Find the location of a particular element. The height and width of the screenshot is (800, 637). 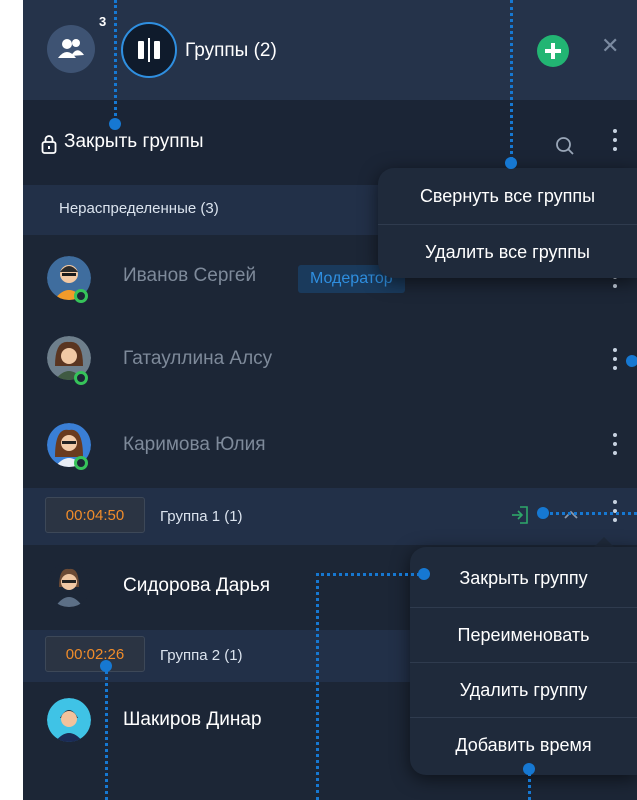

add-group-button is located at coordinates (553, 51).